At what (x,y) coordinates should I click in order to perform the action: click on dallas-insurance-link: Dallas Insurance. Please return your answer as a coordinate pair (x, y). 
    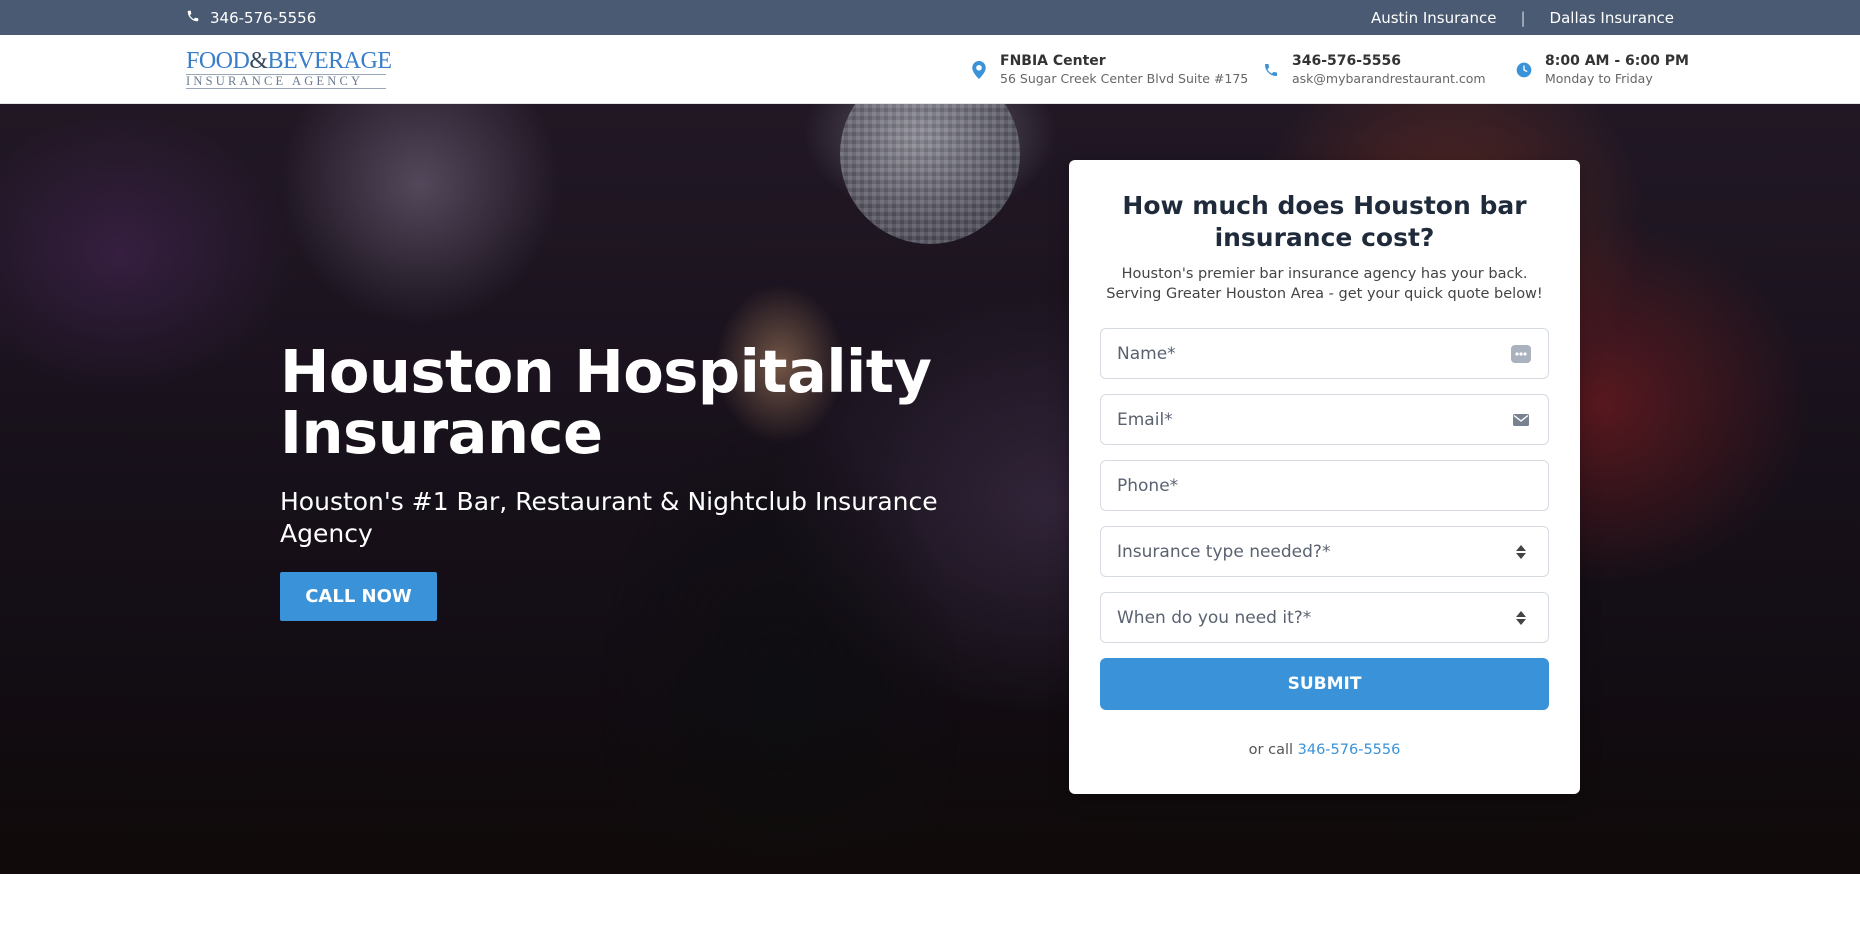
    Looking at the image, I should click on (1612, 18).